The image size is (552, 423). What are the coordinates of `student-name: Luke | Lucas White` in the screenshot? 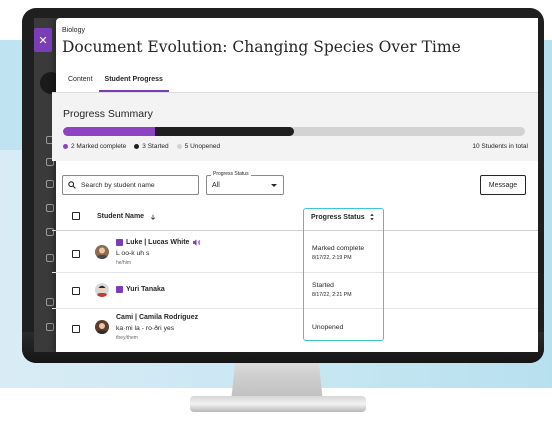 It's located at (158, 242).